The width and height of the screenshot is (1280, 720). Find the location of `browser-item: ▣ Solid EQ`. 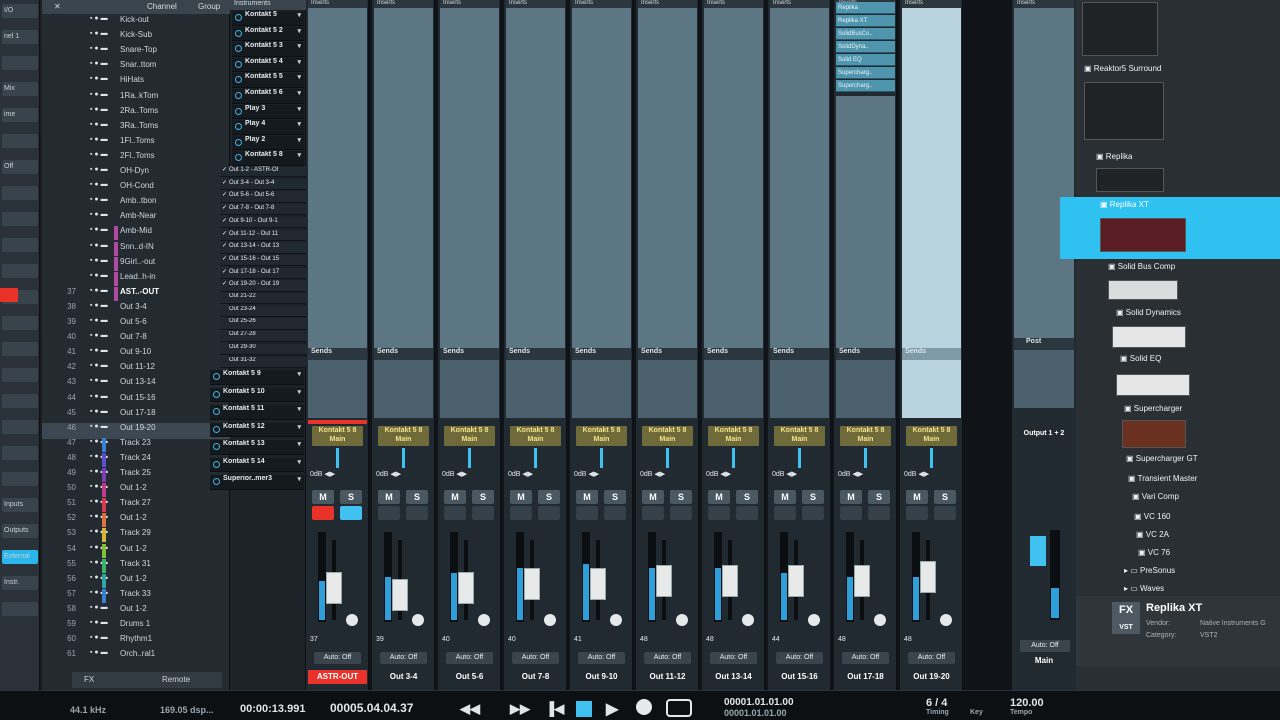

browser-item: ▣ Solid EQ is located at coordinates (1140, 358).